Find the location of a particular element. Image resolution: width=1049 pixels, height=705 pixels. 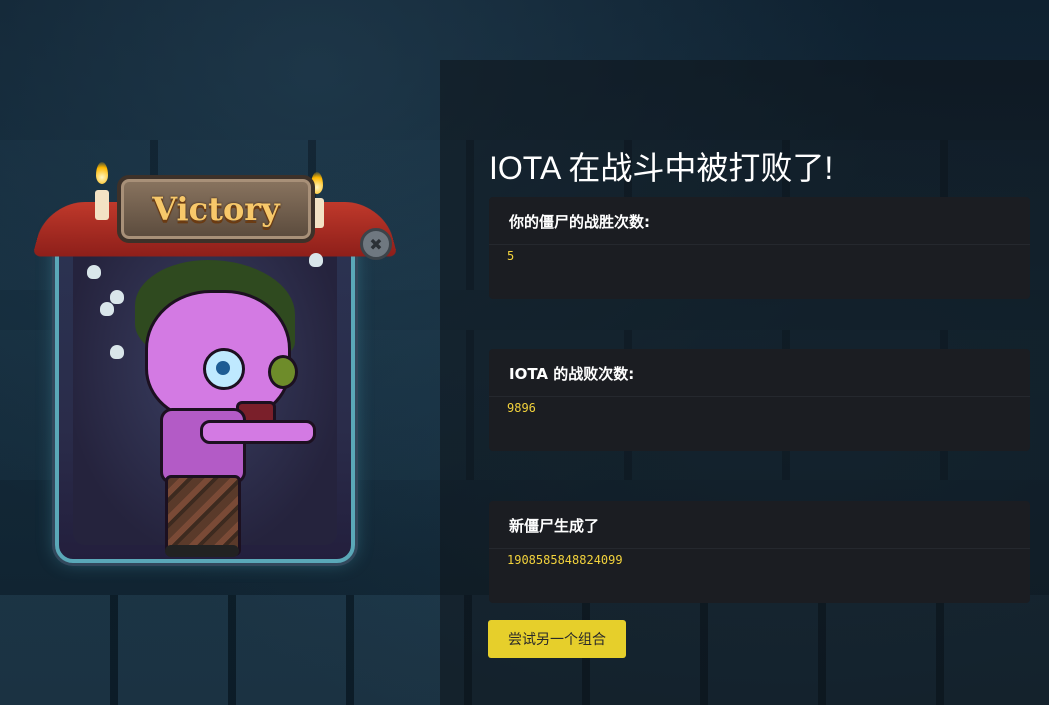

zombie-legs is located at coordinates (203, 515).